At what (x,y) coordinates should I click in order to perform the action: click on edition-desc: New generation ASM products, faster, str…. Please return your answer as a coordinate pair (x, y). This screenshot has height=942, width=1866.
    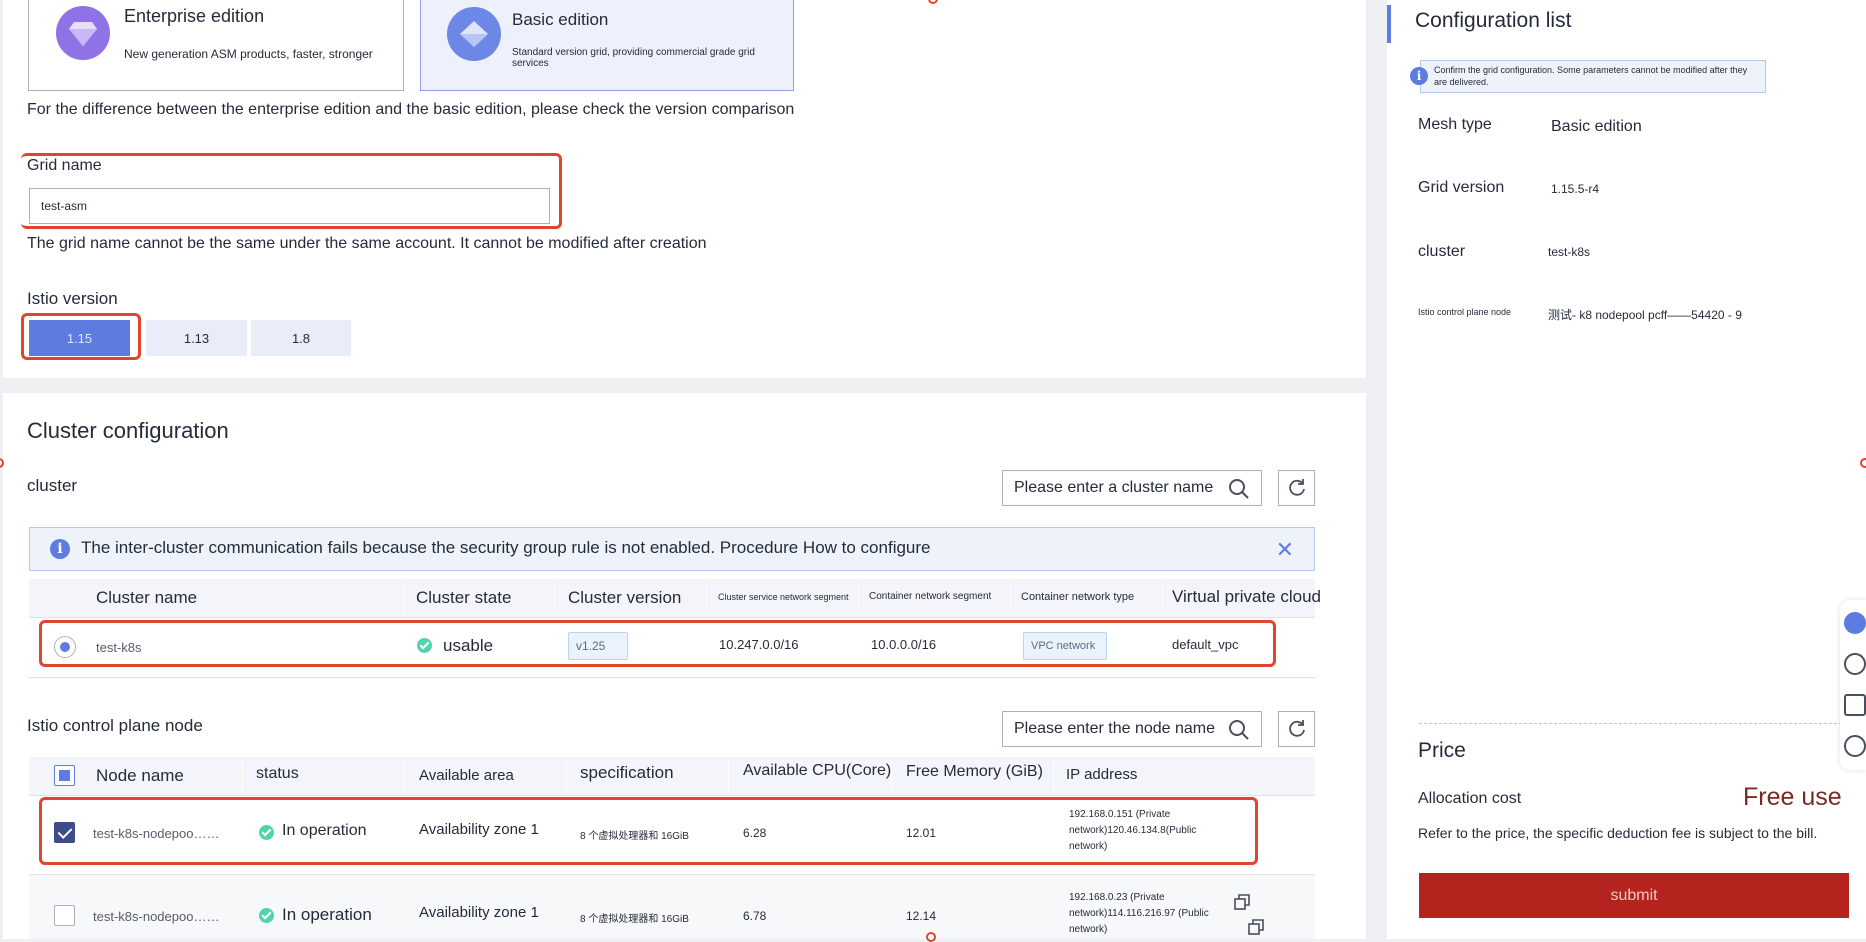
    Looking at the image, I should click on (248, 54).